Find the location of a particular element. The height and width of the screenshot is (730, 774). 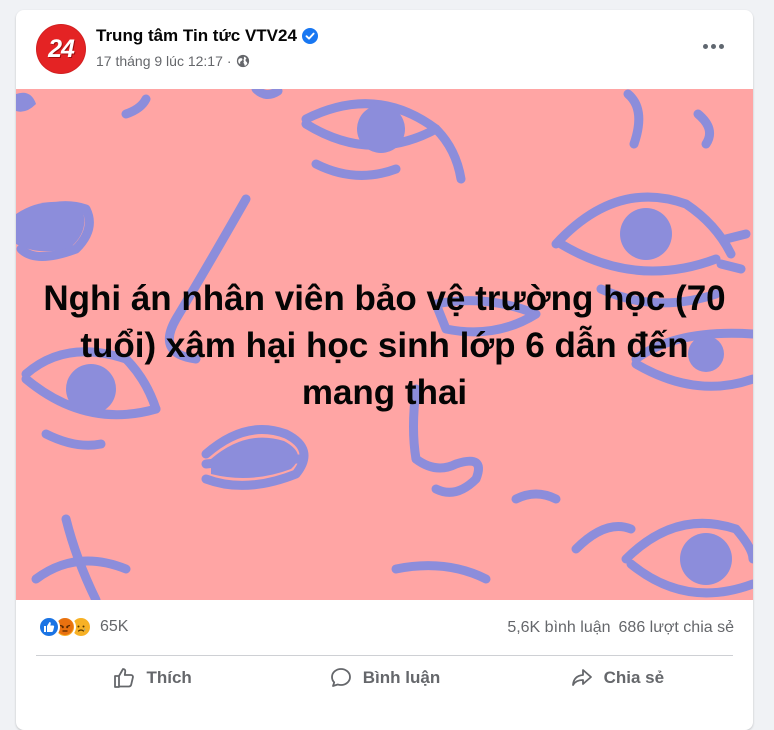

like-label: Thích is located at coordinates (169, 677).